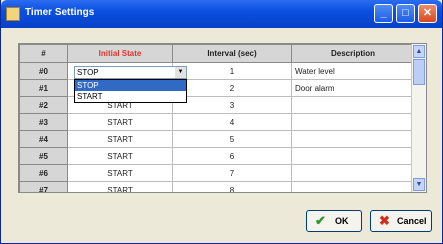 This screenshot has width=443, height=244. I want to click on table-row: #3 START 4, so click(217, 122).